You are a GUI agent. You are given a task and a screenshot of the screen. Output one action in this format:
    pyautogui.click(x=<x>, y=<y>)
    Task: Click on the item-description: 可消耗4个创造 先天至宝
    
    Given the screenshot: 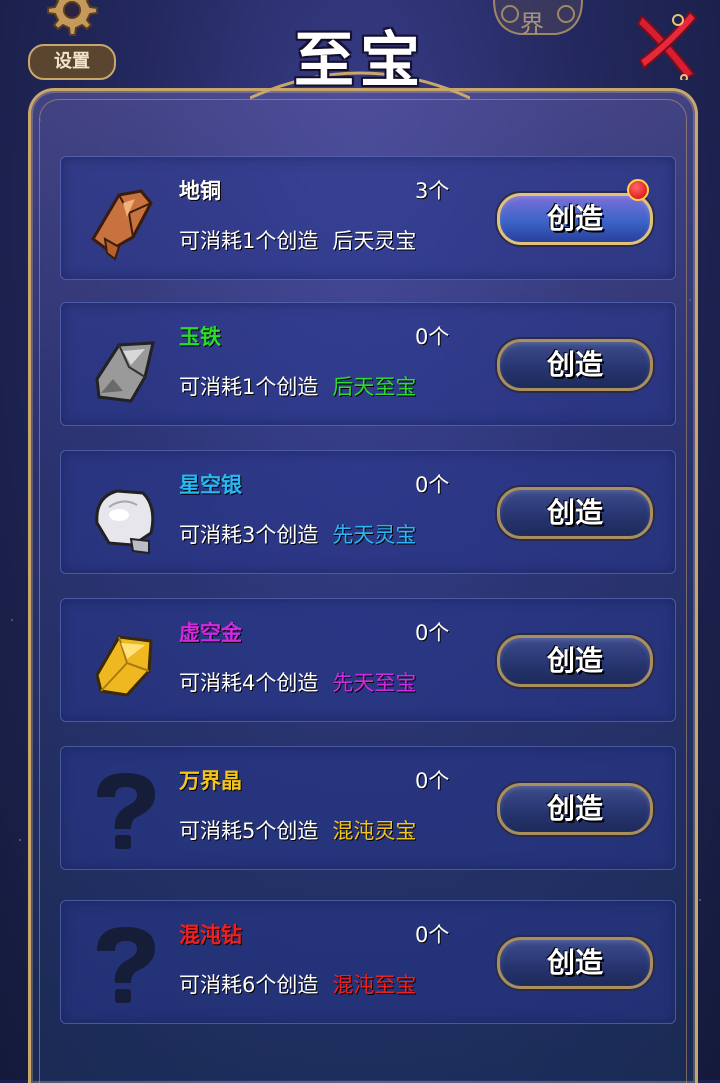 What is the action you would take?
    pyautogui.click(x=297, y=682)
    